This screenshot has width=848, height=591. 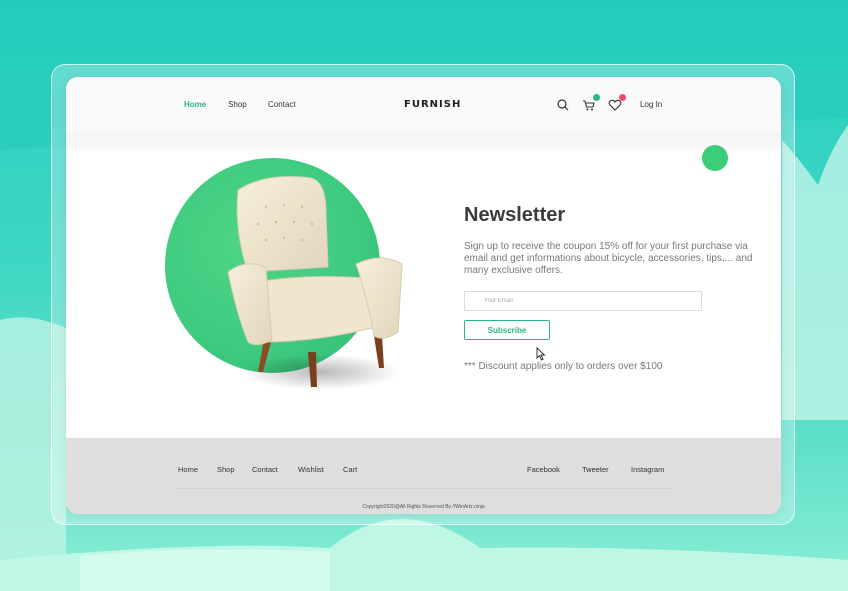 What do you see at coordinates (651, 104) in the screenshot?
I see `login-link: Log In` at bounding box center [651, 104].